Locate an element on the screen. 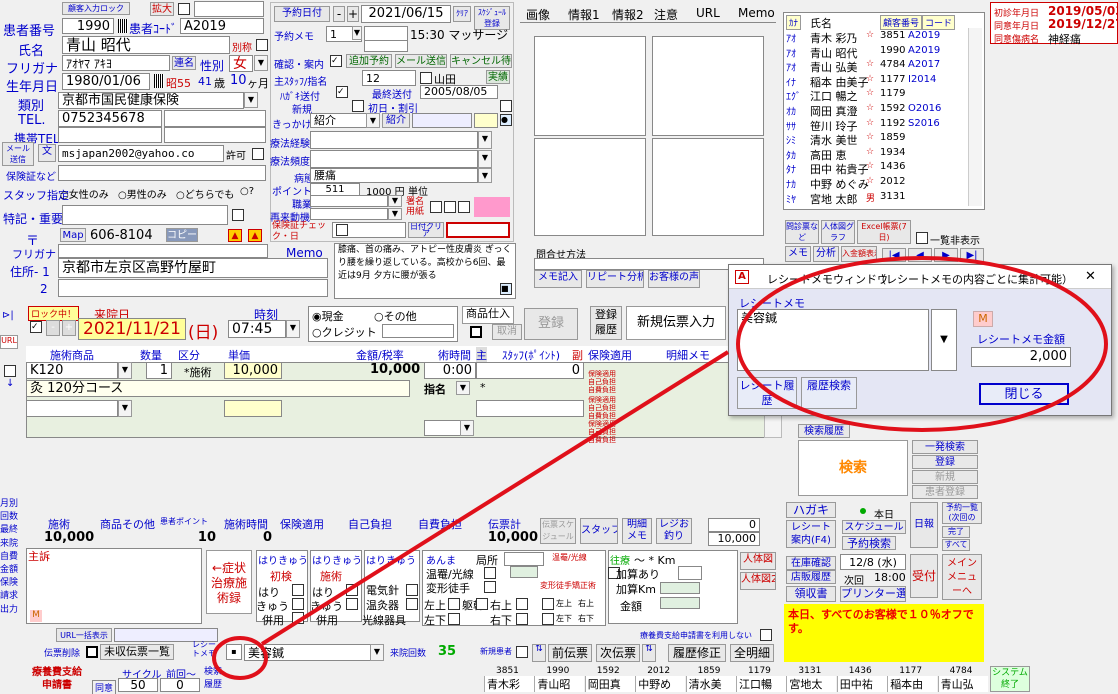  local-field is located at coordinates (524, 559).